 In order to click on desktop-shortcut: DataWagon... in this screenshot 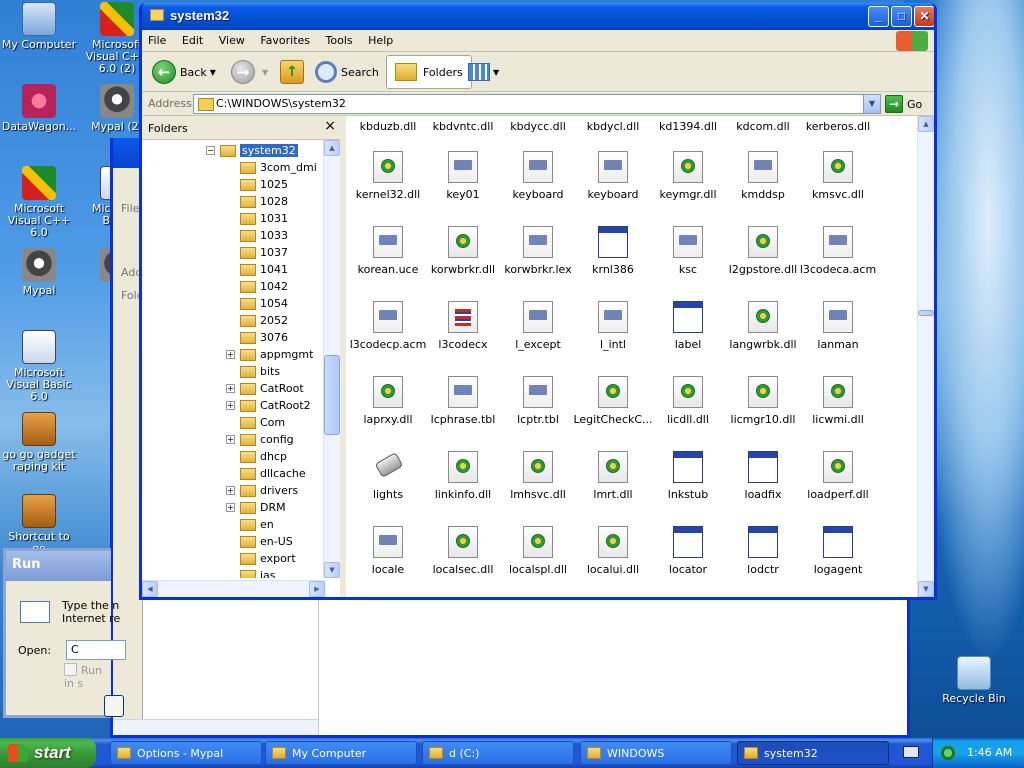, I will do `click(39, 108)`.